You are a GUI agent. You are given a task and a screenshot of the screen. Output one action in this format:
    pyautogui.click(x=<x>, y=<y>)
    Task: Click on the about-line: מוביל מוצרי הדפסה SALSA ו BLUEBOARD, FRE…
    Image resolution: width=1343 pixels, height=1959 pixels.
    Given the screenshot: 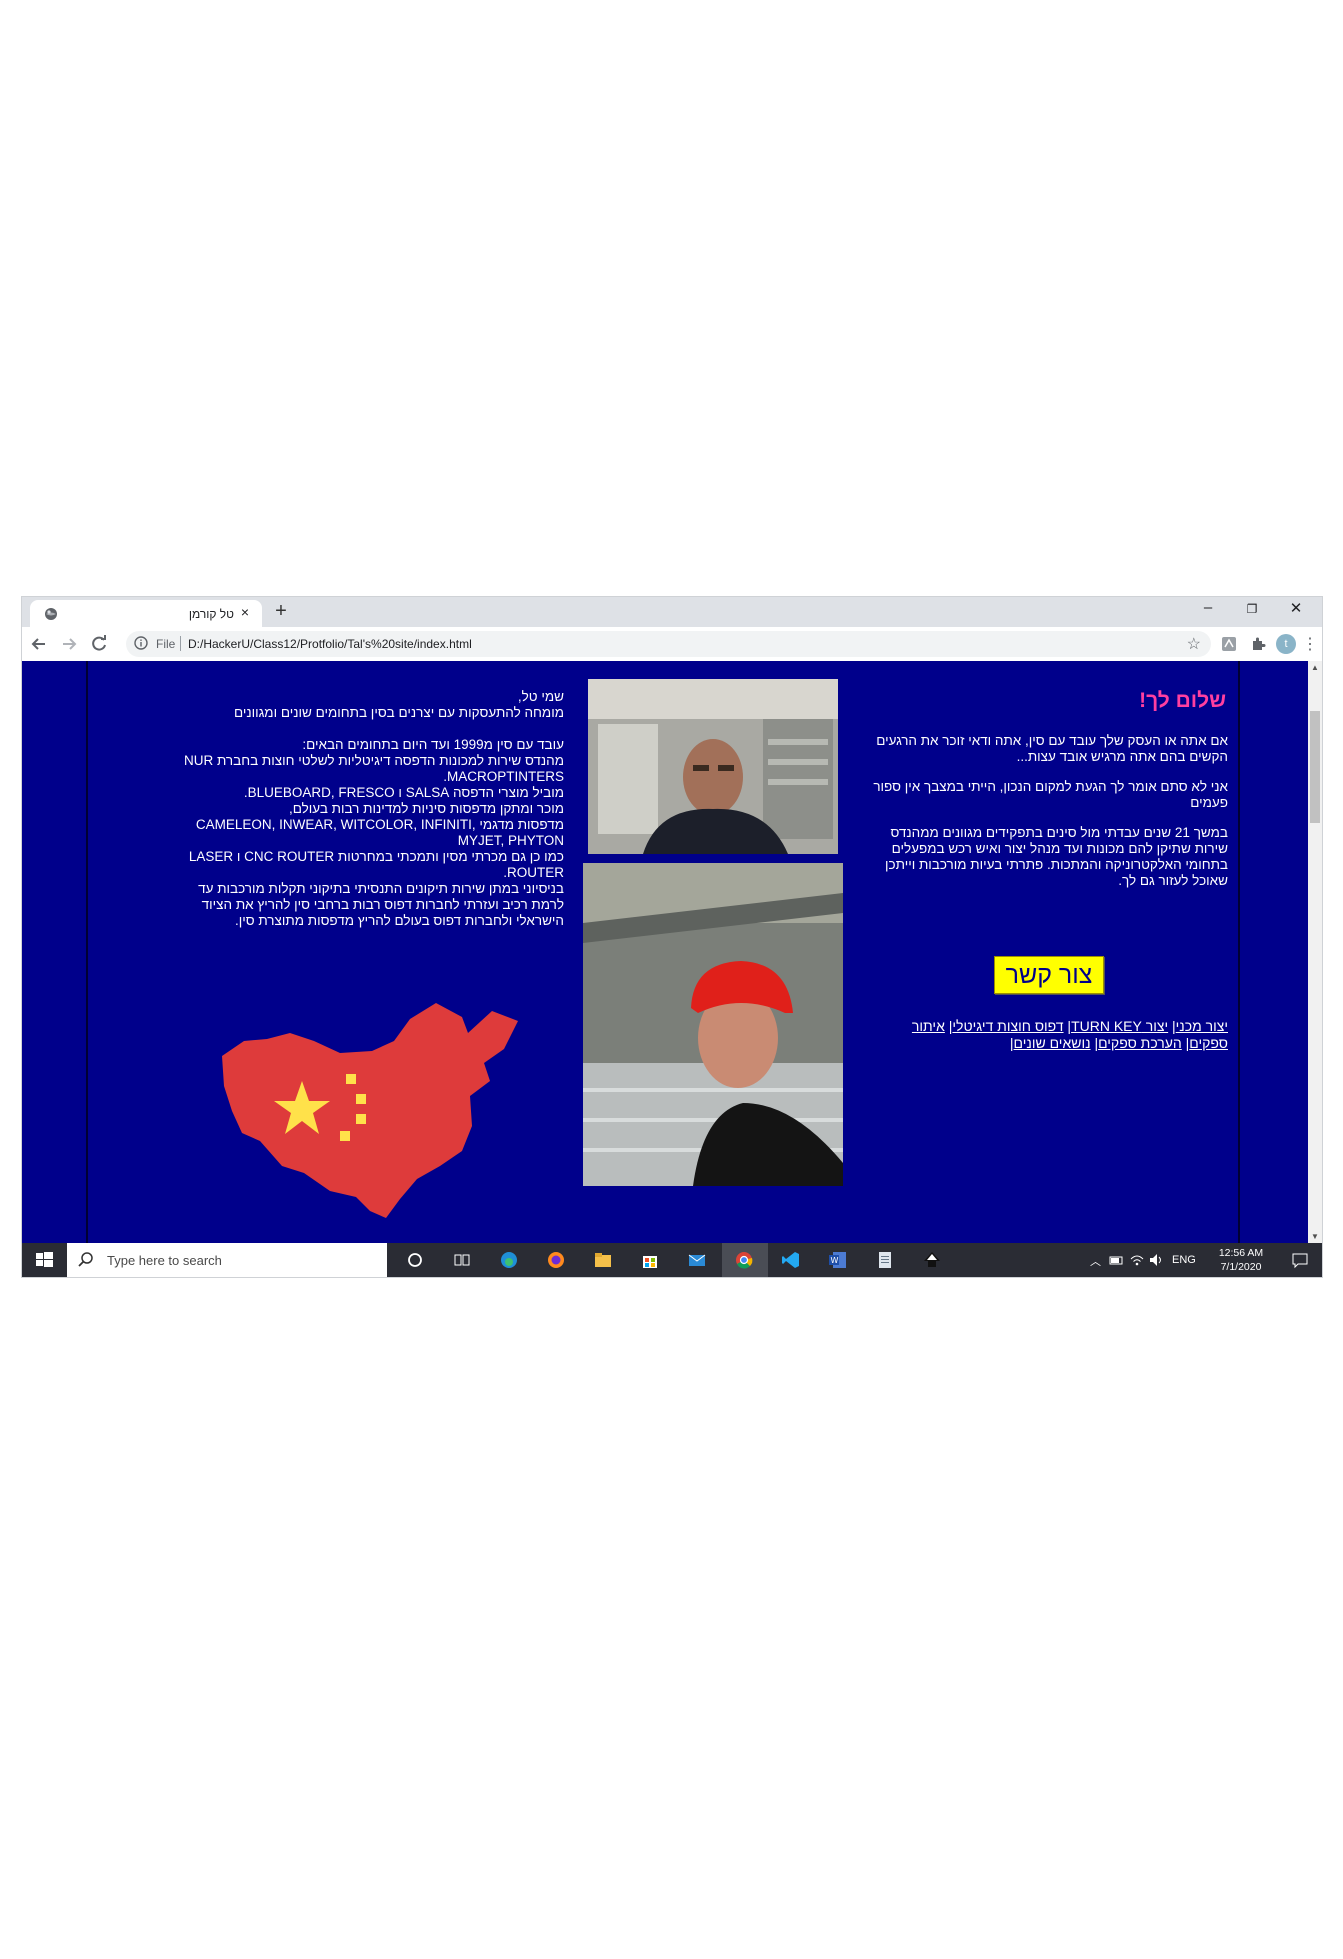 What is the action you would take?
    pyautogui.click(x=403, y=792)
    